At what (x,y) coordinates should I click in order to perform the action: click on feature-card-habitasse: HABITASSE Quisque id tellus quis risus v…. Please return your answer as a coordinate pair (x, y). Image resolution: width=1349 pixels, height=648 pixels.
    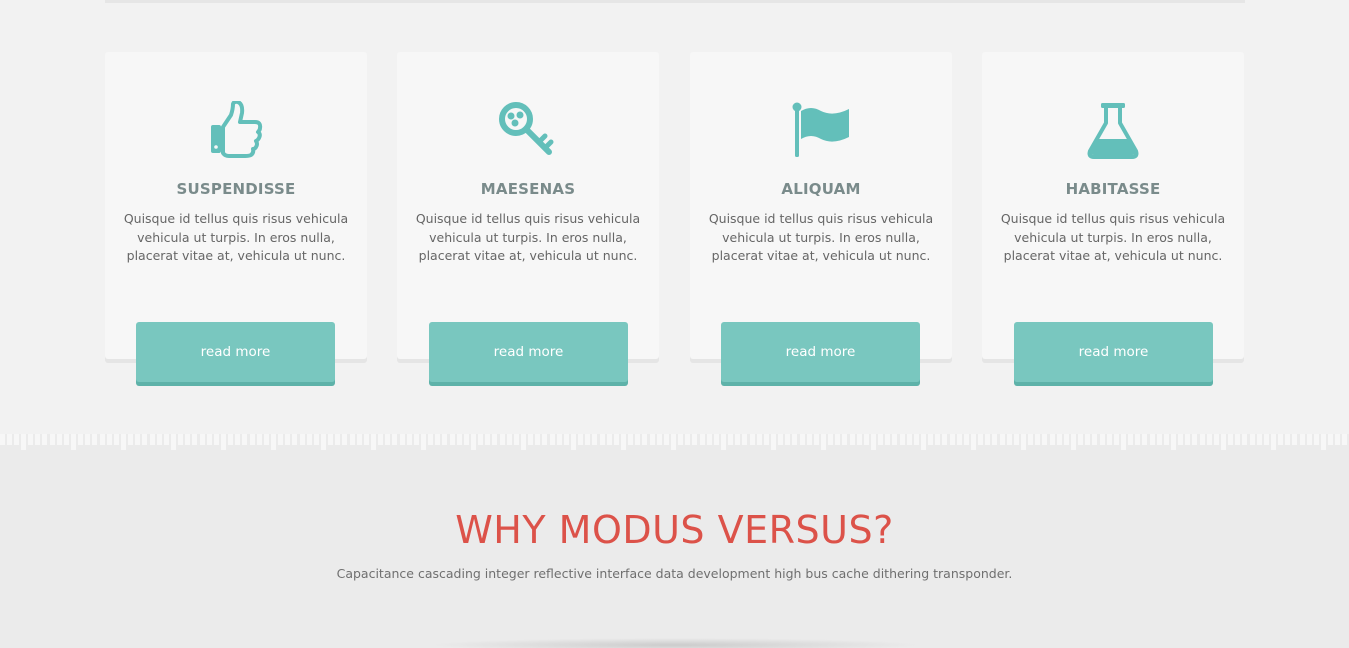
    Looking at the image, I should click on (1113, 205).